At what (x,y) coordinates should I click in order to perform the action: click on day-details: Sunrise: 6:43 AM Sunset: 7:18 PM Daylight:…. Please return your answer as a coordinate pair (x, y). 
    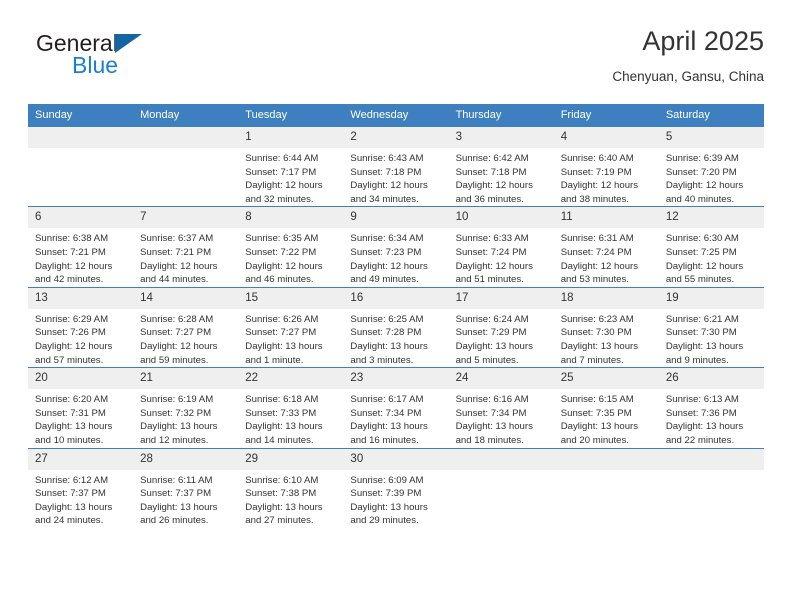
    Looking at the image, I should click on (395, 177).